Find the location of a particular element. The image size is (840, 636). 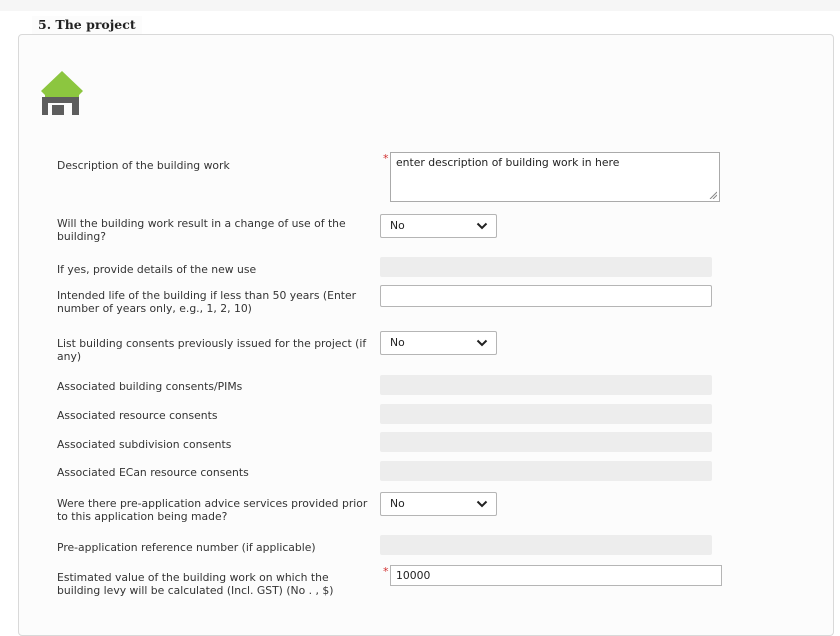

new-use-label: If yes, provide details of the new use is located at coordinates (157, 269).